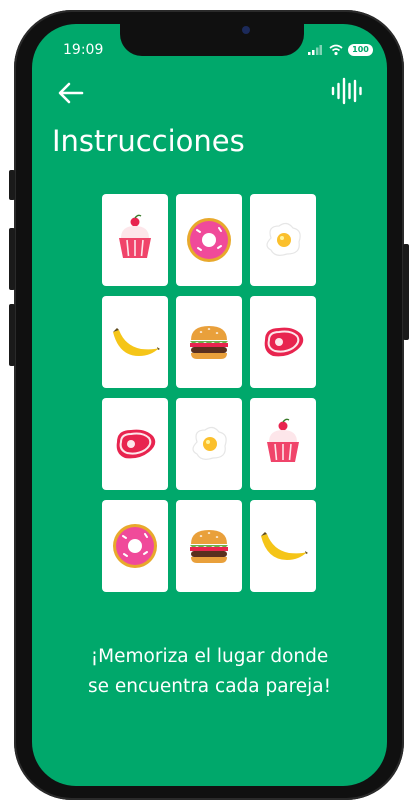 This screenshot has width=412, height=803. Describe the element at coordinates (406, 292) in the screenshot. I see `power-button` at that location.